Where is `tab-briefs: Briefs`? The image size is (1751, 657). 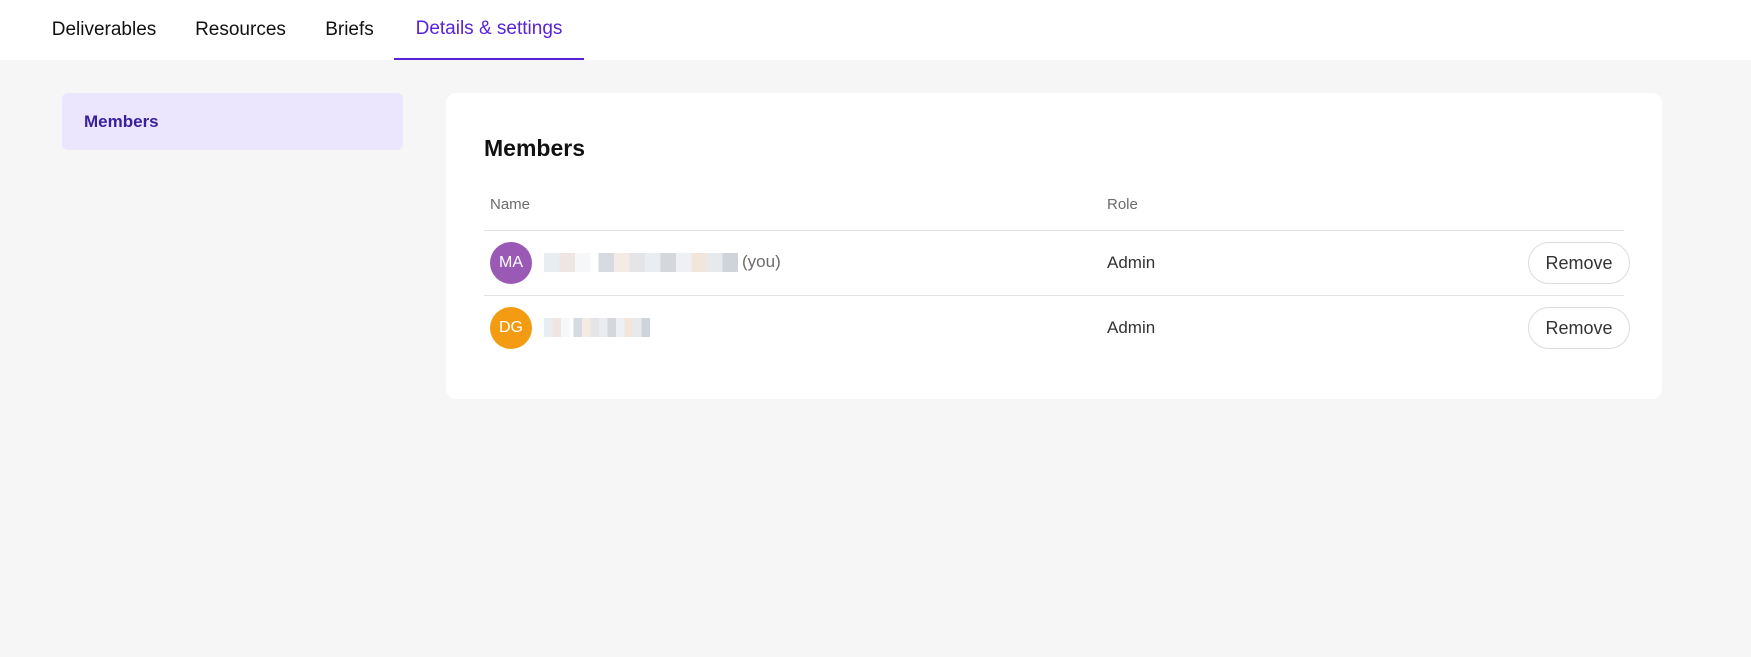 tab-briefs: Briefs is located at coordinates (349, 30).